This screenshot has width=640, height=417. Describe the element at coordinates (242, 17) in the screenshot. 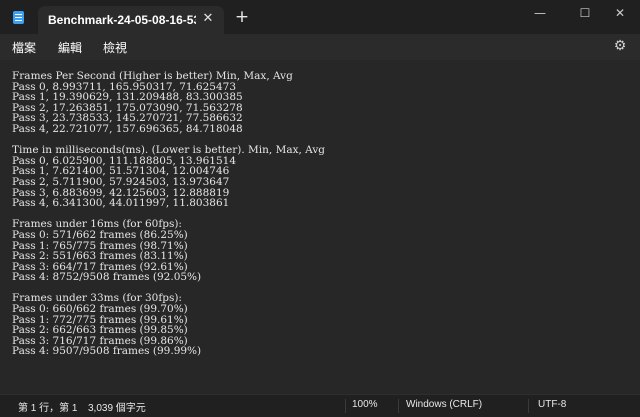

I see `new-tab-icon: +` at that location.